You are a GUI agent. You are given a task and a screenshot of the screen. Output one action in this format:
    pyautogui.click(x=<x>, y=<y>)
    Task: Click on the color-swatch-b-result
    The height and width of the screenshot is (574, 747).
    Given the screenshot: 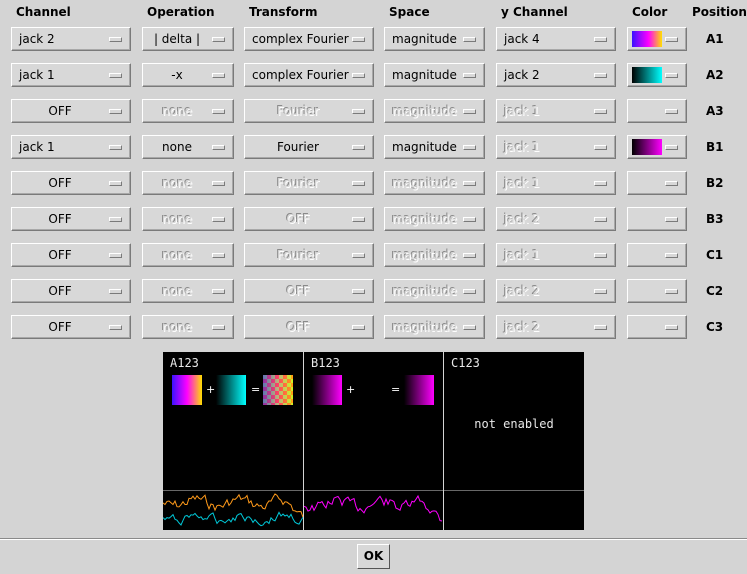 What is the action you would take?
    pyautogui.click(x=419, y=390)
    